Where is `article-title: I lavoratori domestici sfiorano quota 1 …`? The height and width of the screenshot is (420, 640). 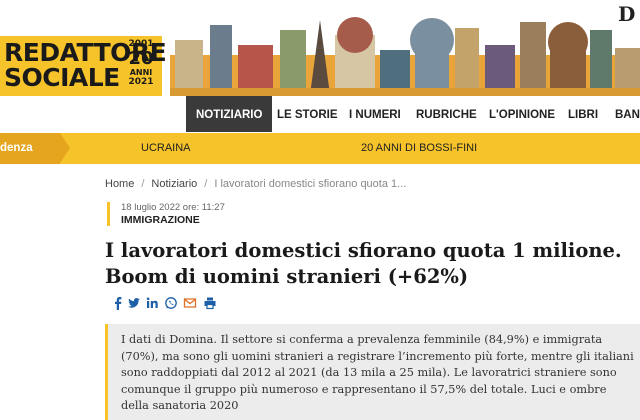 article-title: I lavoratori domestici sfiorano quota 1 … is located at coordinates (363, 263).